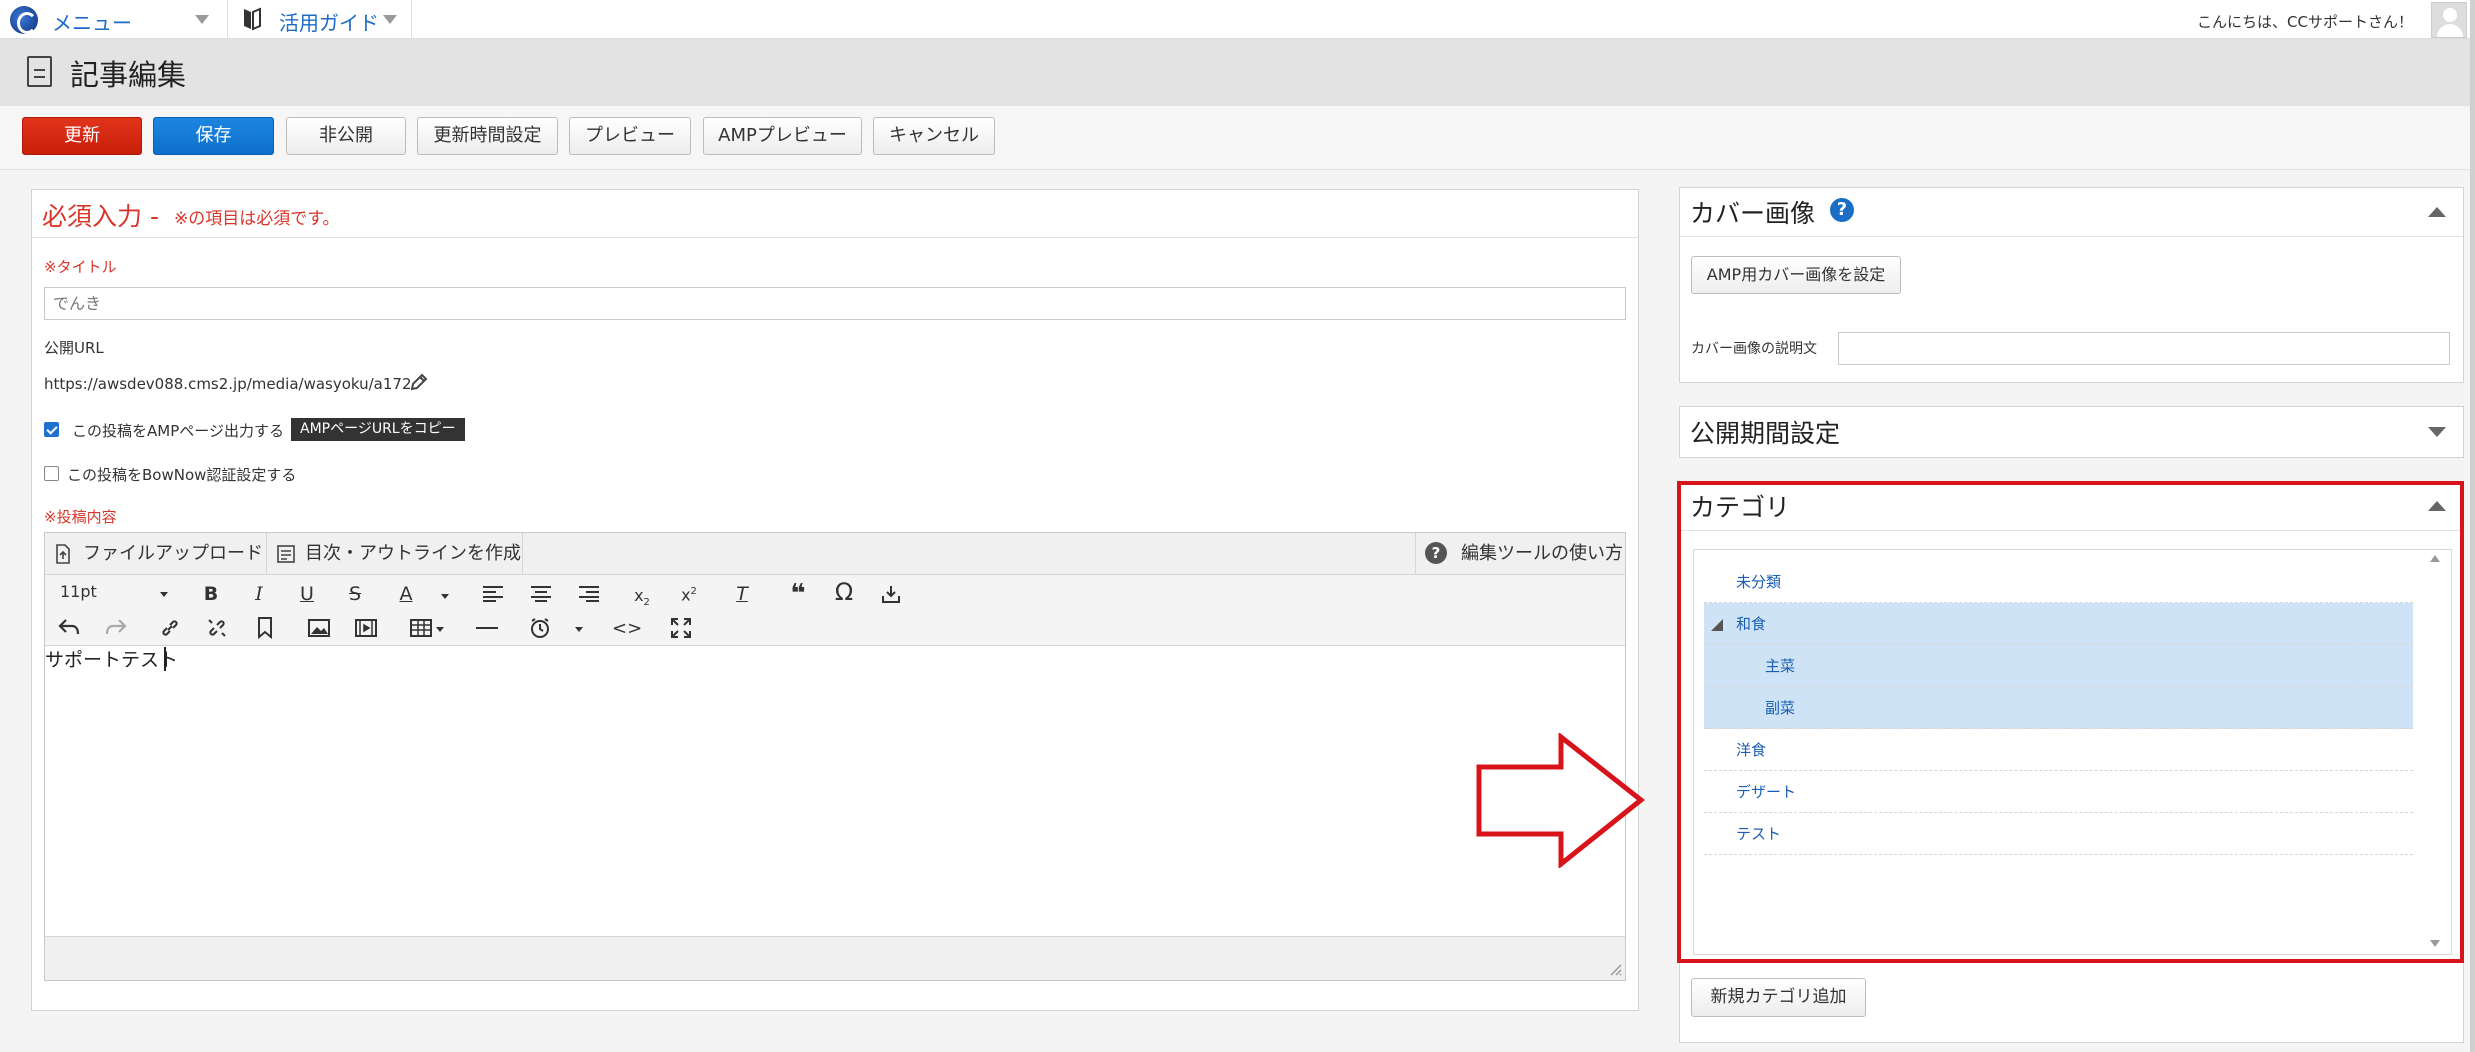 This screenshot has width=2475, height=1052. I want to click on required-heading: 必須入力 -, so click(100, 216).